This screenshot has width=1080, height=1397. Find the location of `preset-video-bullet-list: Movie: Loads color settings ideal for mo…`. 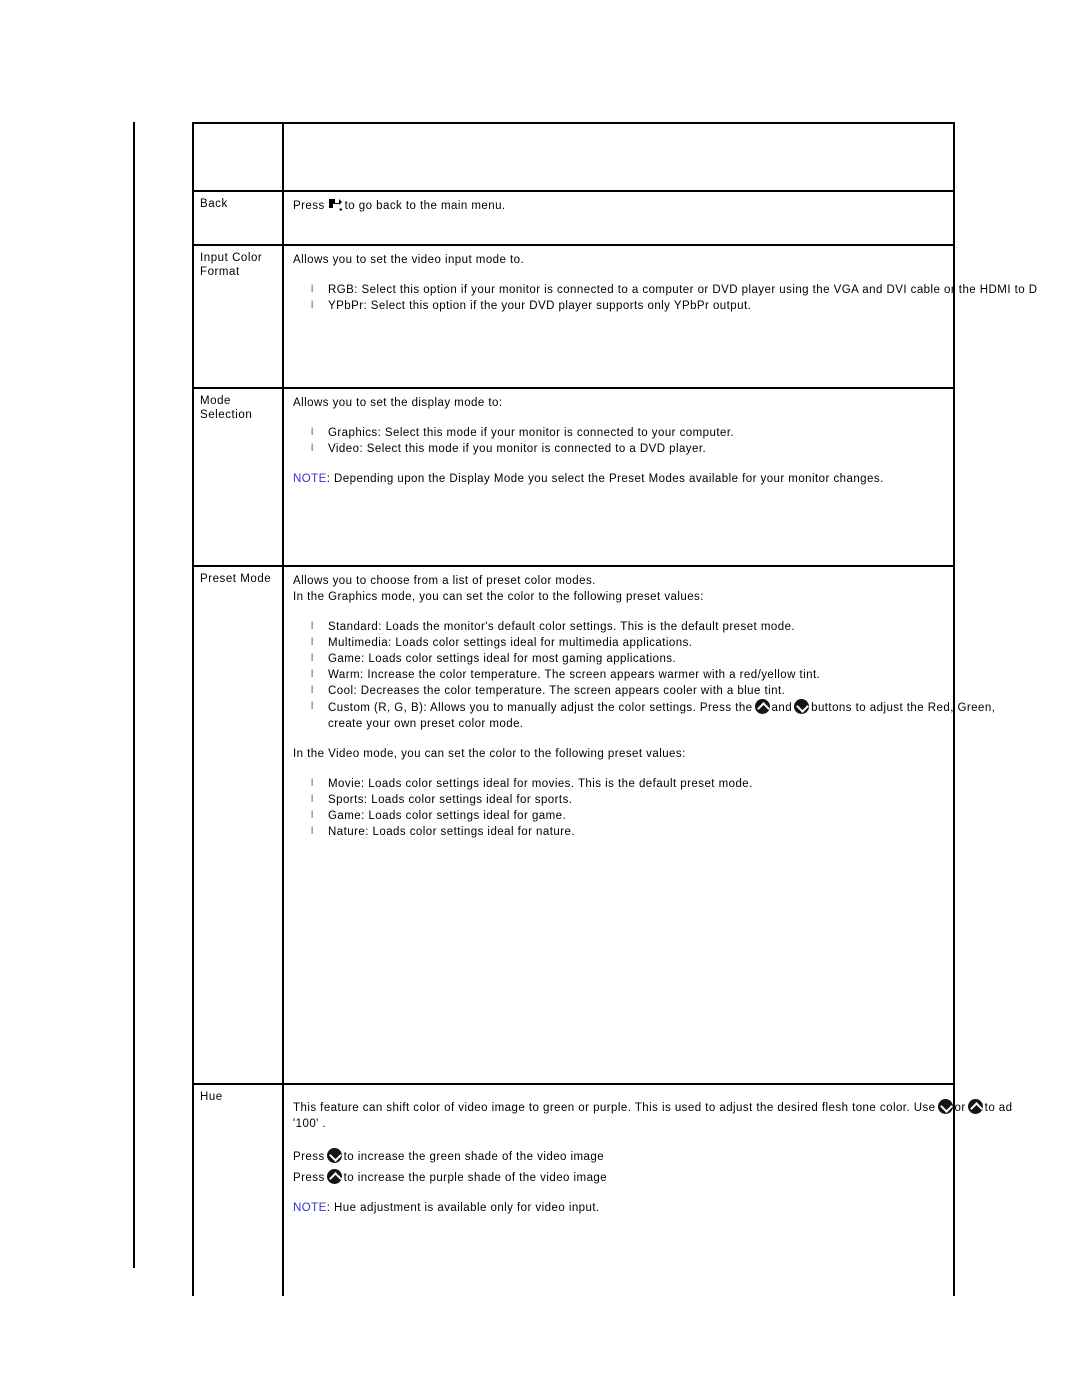

preset-video-bullet-list: Movie: Loads color settings ideal for mo… is located at coordinates (686, 808).